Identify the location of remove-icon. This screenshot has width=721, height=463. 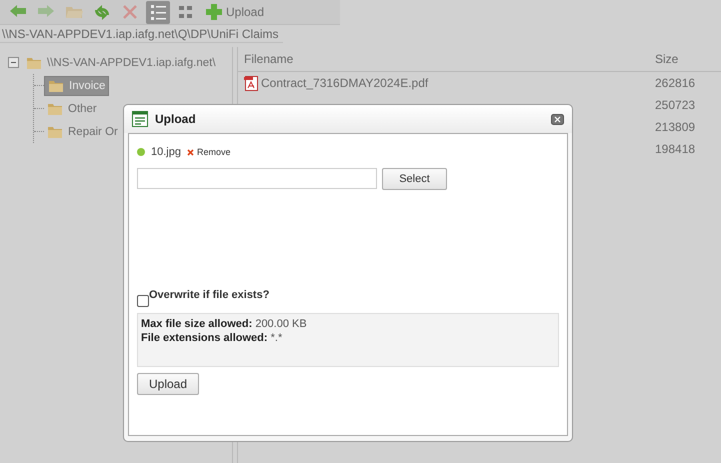
(190, 152).